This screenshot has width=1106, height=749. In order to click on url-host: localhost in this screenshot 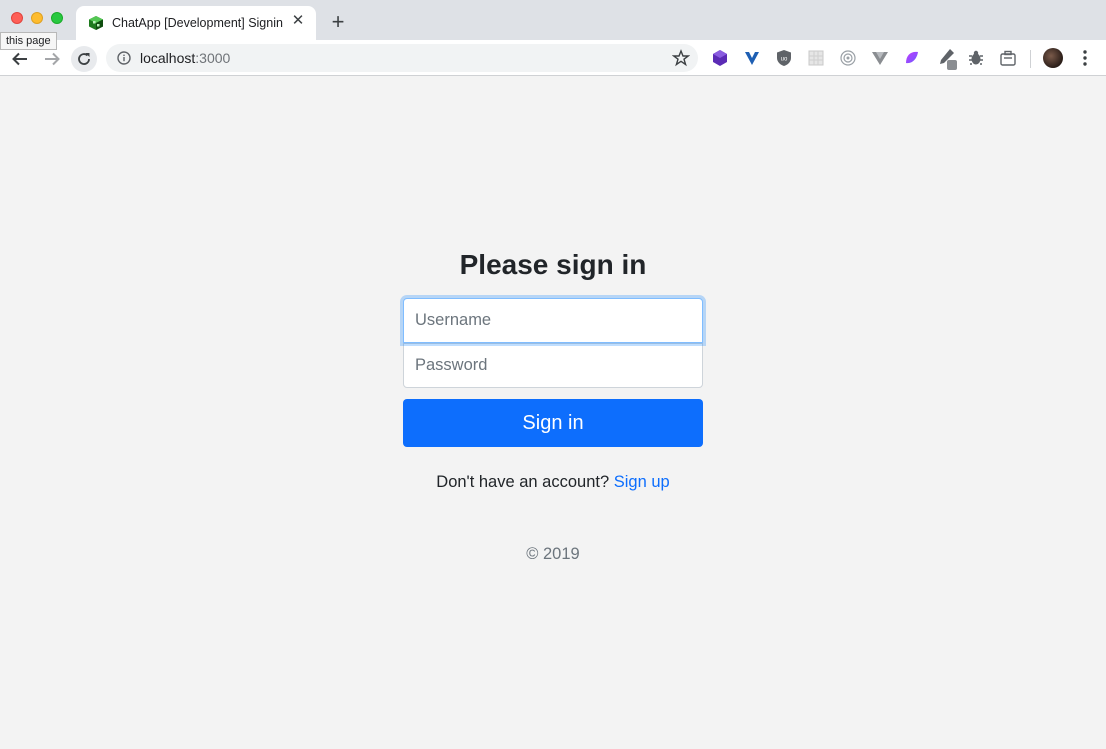, I will do `click(168, 58)`.